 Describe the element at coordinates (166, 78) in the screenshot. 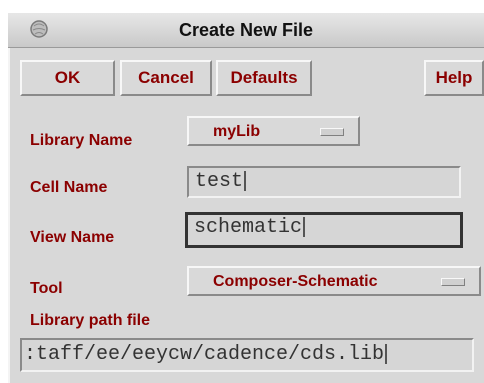

I see `cancel-button: Cancel` at that location.